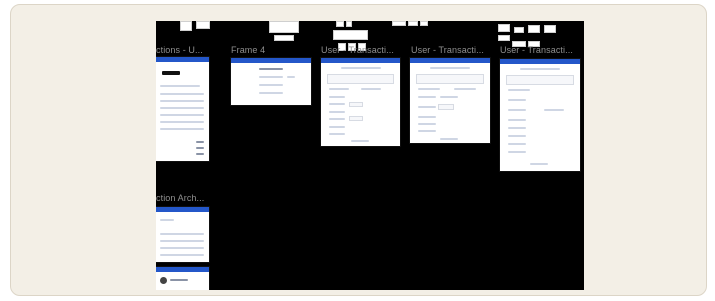 The width and height of the screenshot is (715, 301). I want to click on avatar, so click(163, 280).